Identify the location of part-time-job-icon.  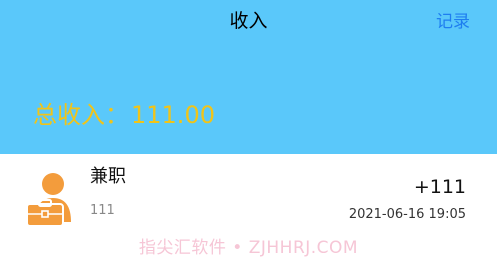
(48, 200).